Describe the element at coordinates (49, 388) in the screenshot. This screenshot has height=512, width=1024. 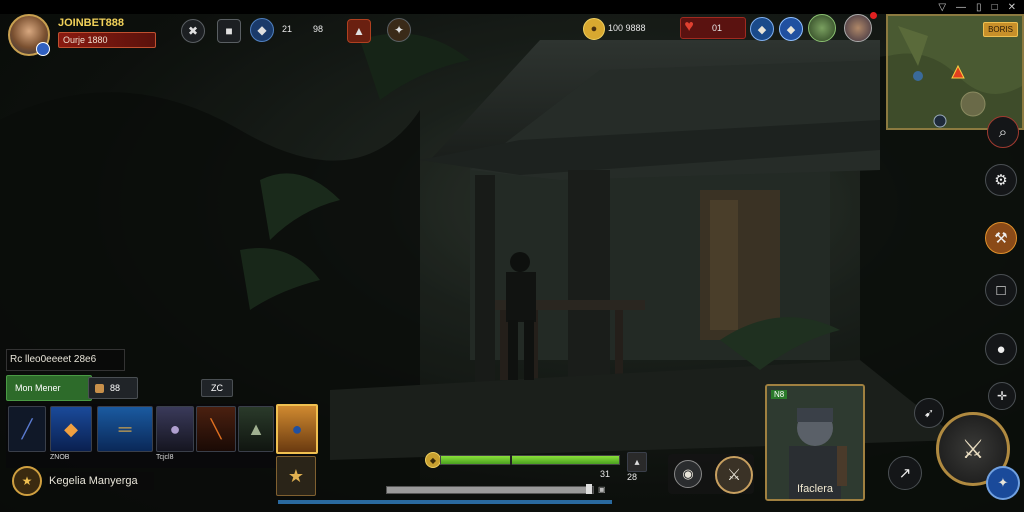
I see `mode-button: Mon Mener` at that location.